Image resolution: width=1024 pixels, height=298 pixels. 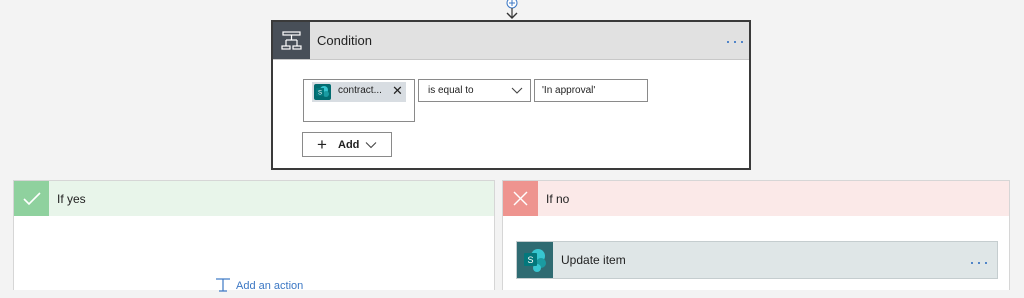 I want to click on dynamic-content-token: S contract... ✕, so click(x=359, y=92).